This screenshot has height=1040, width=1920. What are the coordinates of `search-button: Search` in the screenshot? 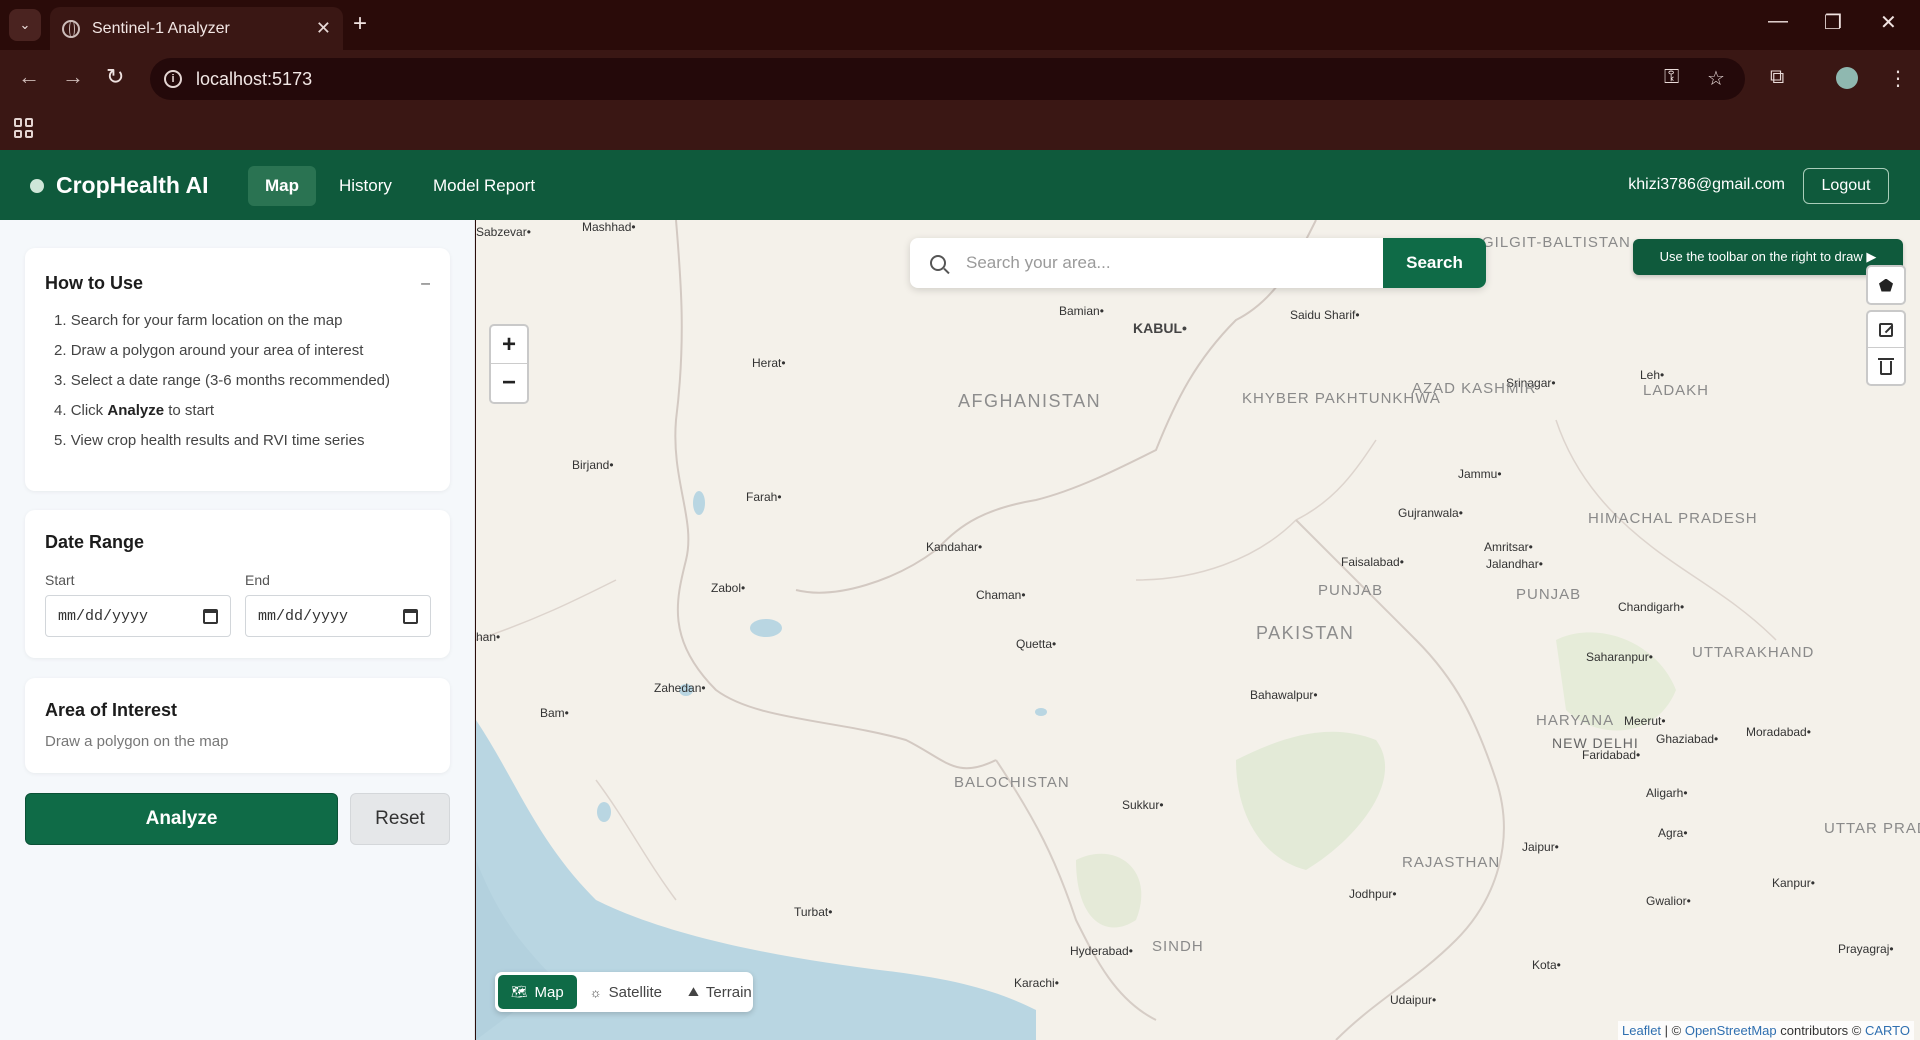 It's located at (1434, 263).